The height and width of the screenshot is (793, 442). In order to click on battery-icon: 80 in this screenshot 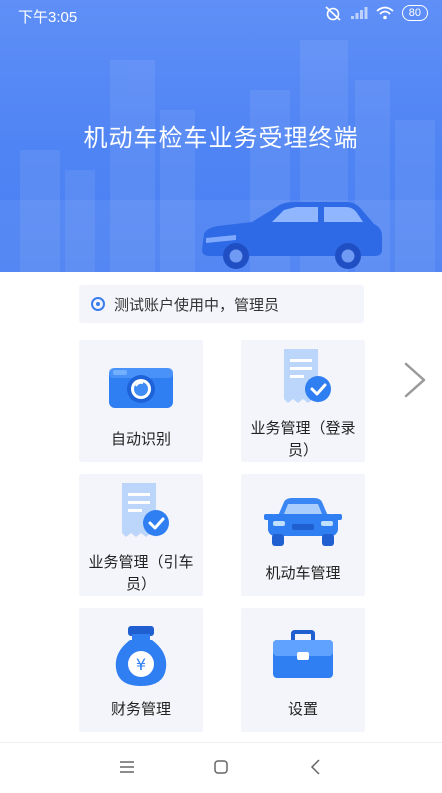, I will do `click(414, 13)`.